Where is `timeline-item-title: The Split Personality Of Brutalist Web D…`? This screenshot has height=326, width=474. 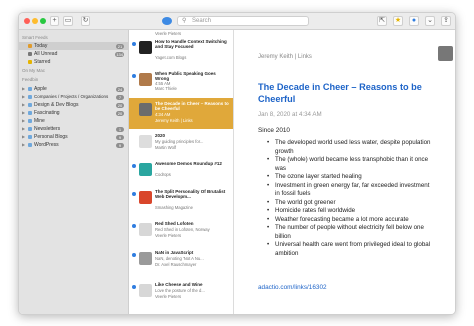
timeline-item-title: The Split Personality Of Brutalist Web D… is located at coordinates (190, 194).